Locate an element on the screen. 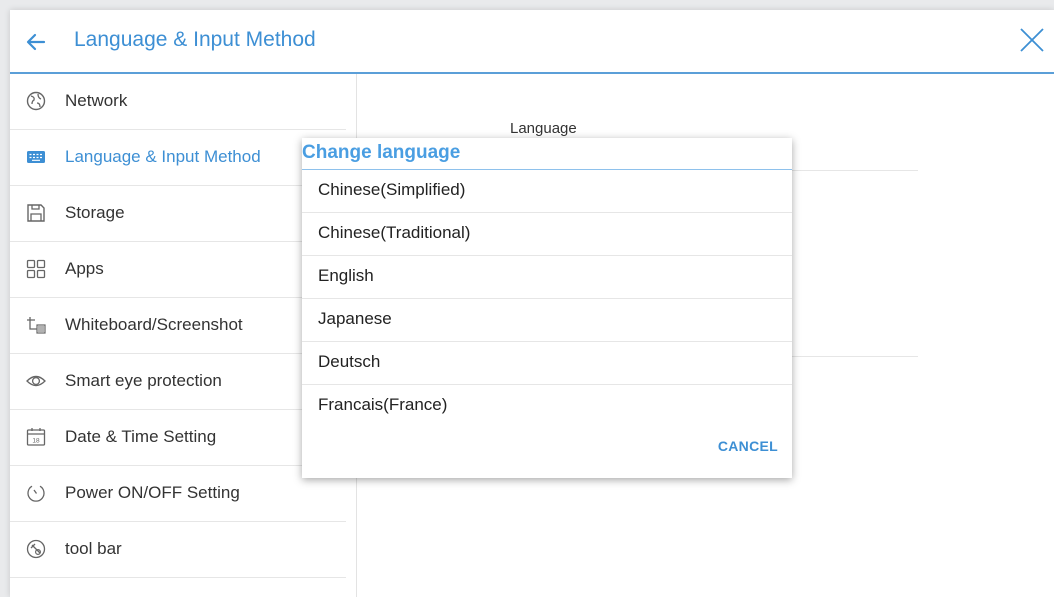 Image resolution: width=1054 pixels, height=597 pixels. language-option-label: Deutsch is located at coordinates (349, 361).